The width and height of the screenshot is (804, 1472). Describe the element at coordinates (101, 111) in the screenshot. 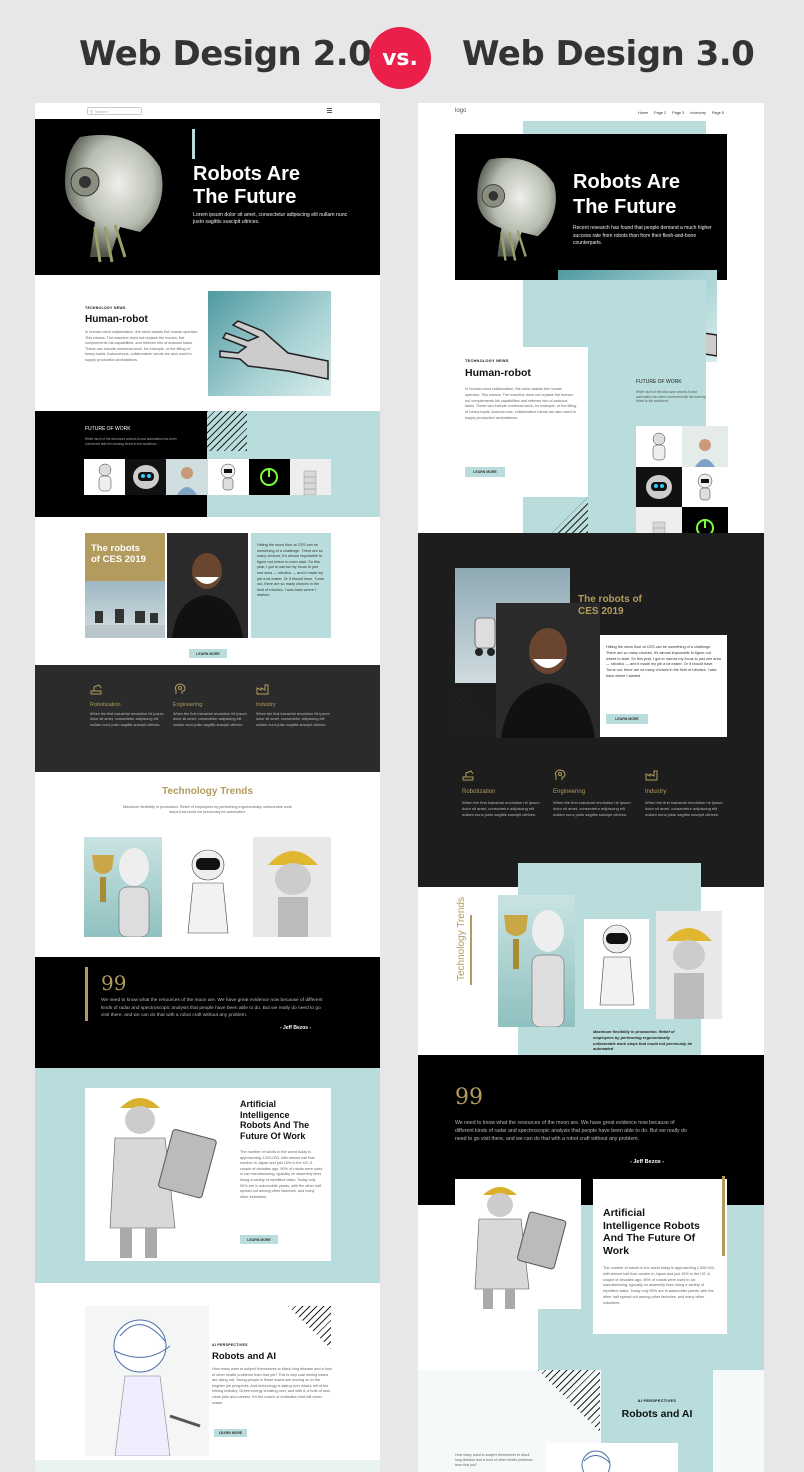

I see `search-placeholder: Search` at that location.